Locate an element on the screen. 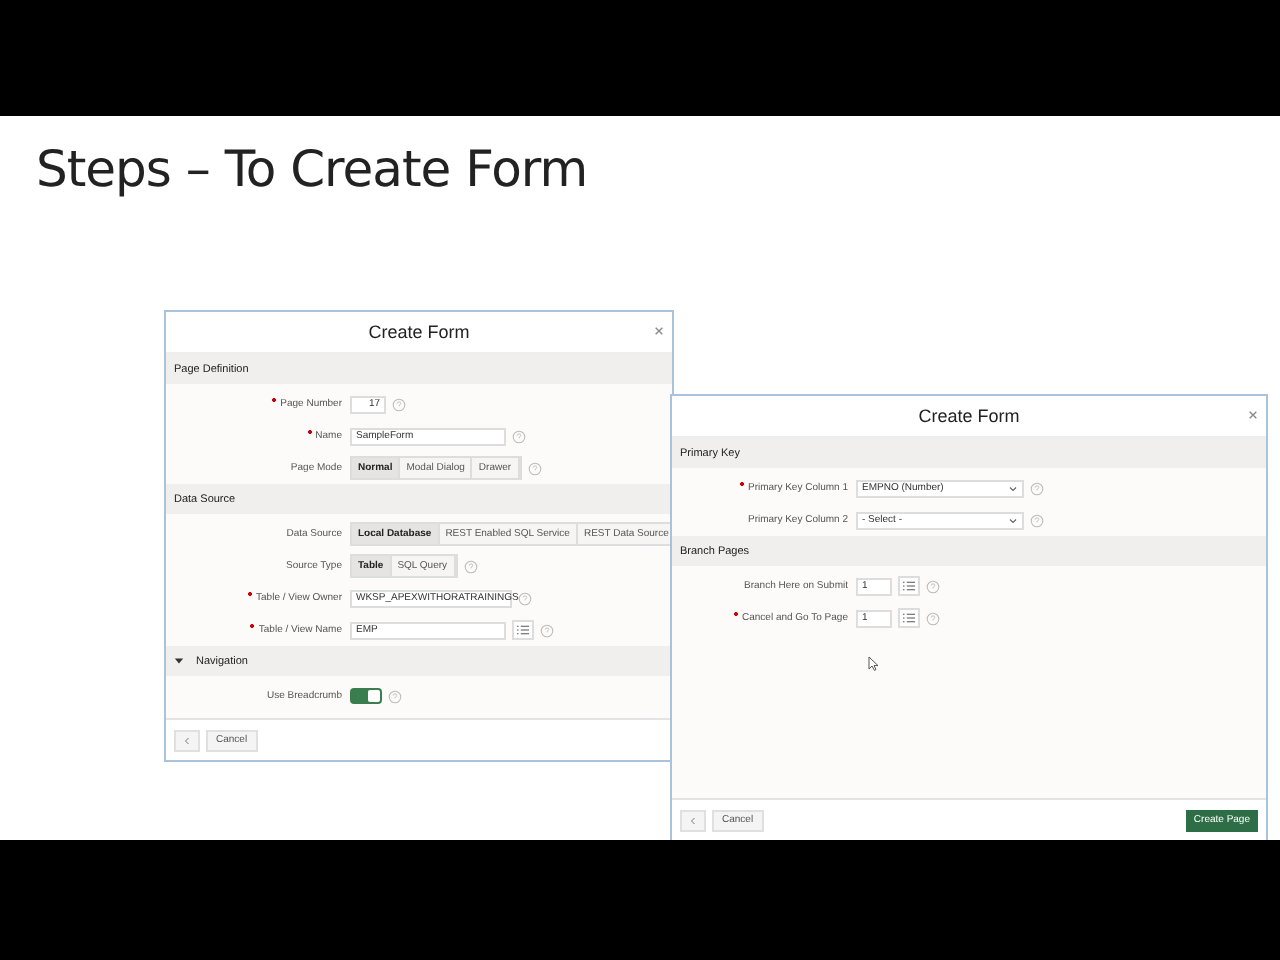 The image size is (1280, 960). slide-title: Steps – To Create Form is located at coordinates (312, 169).